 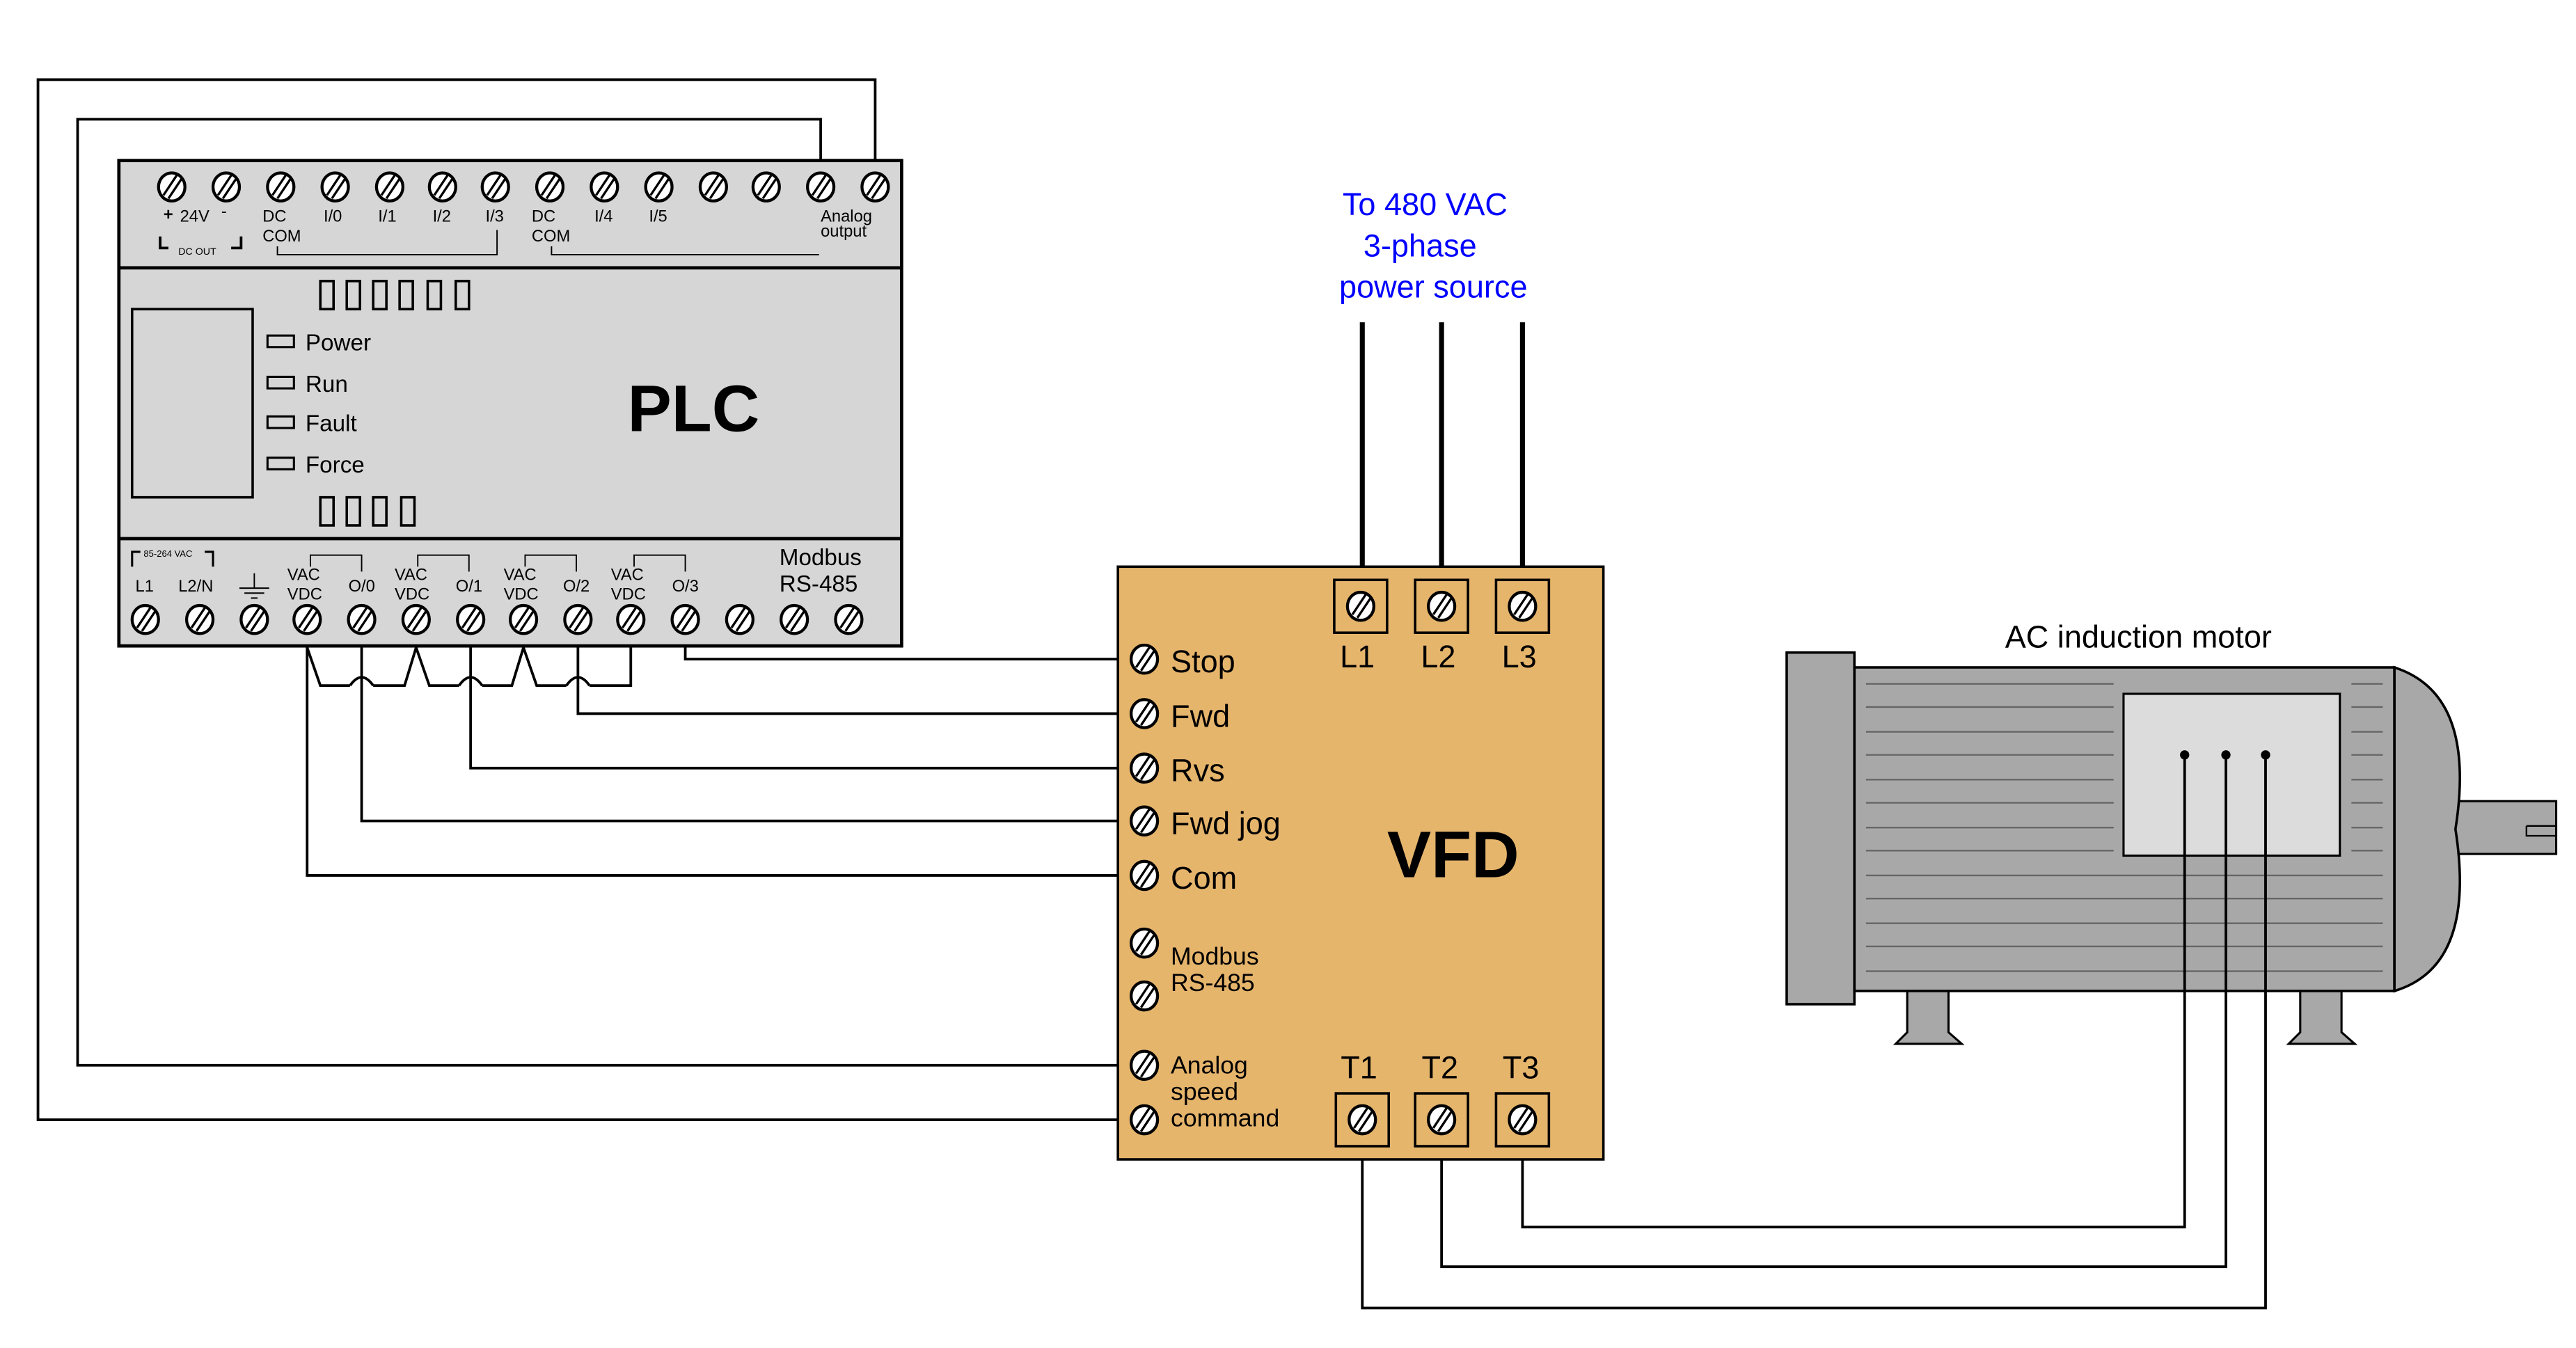 I want to click on label-com2: COM, so click(x=551, y=237).